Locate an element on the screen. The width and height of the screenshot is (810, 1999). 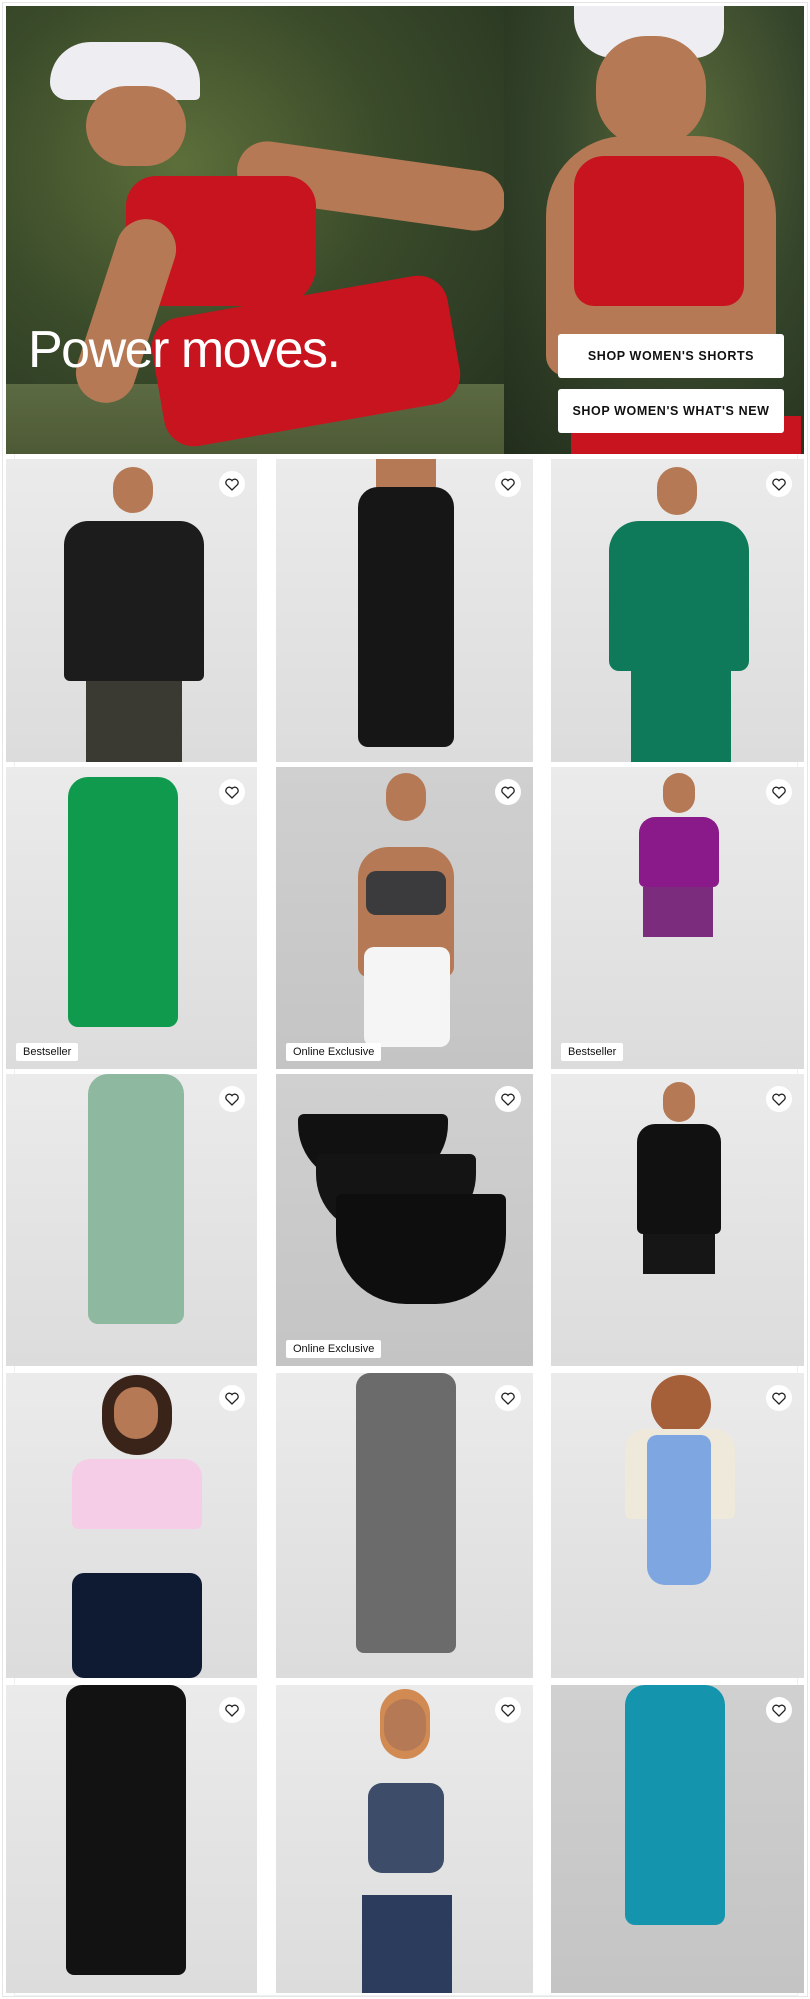
model-hair is located at coordinates (681, 1405).